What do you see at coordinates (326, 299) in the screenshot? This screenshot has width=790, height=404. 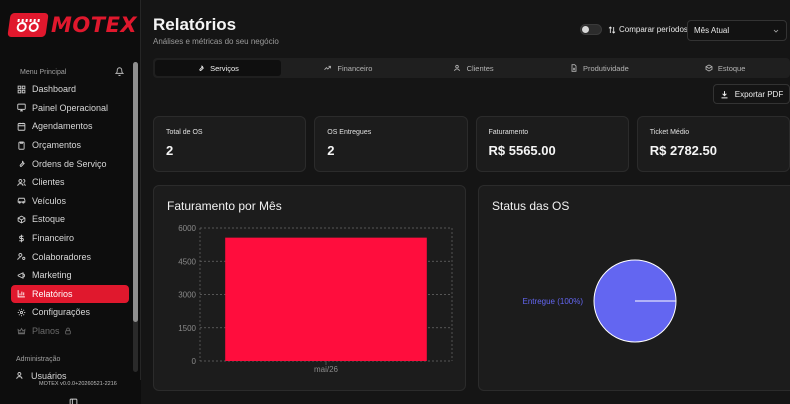 I see `bar` at bounding box center [326, 299].